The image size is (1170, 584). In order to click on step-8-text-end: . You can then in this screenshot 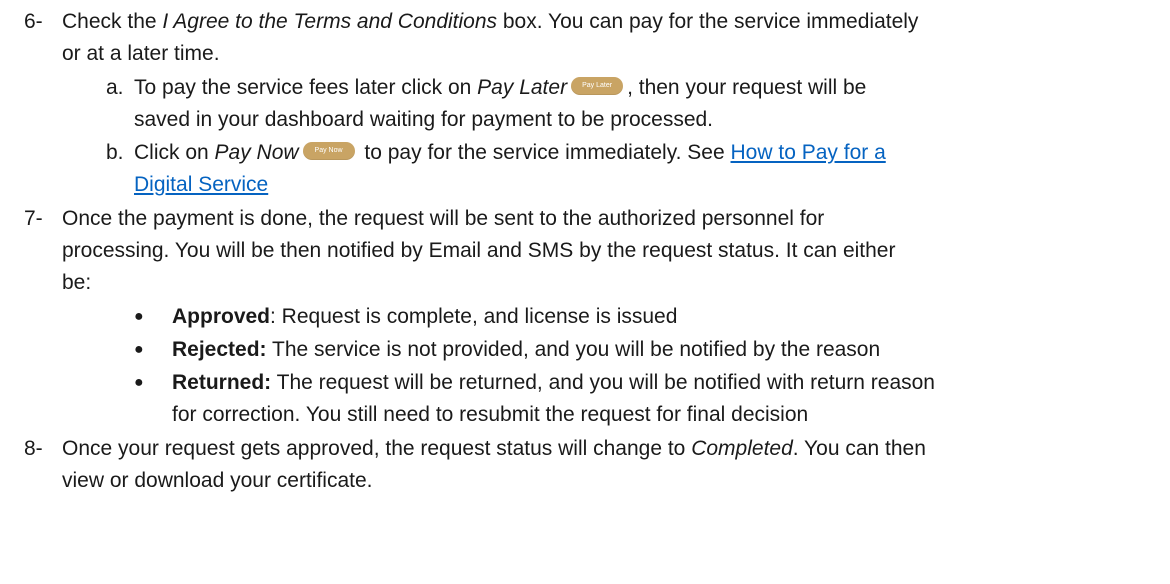, I will do `click(859, 448)`.